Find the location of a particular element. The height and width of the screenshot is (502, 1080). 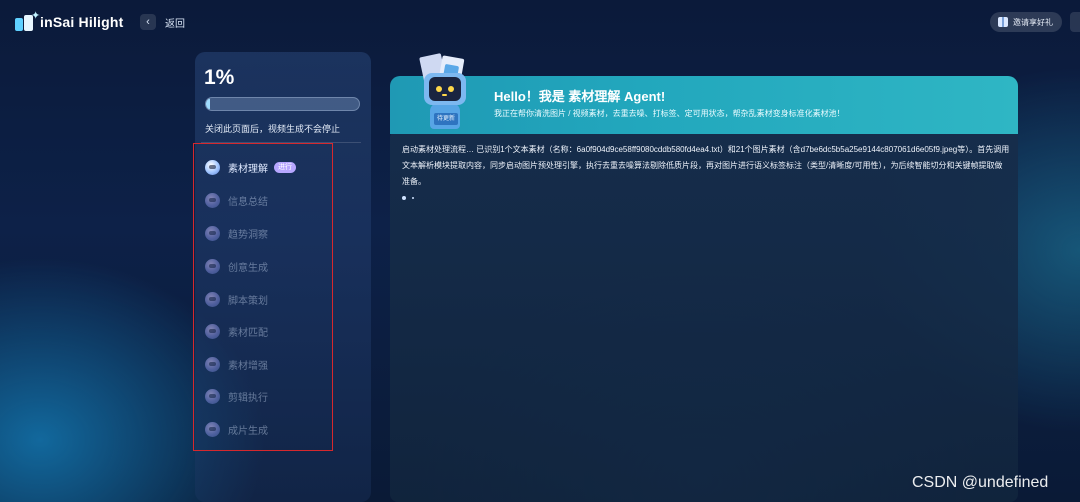

progress-percent: 1% is located at coordinates (219, 77).